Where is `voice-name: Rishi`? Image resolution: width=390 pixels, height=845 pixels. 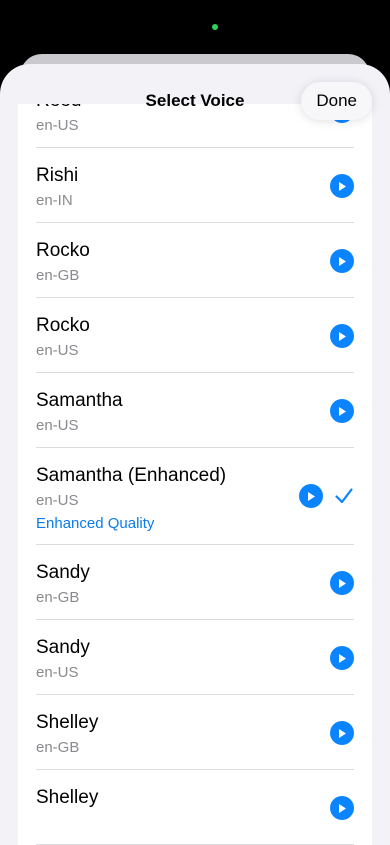 voice-name: Rishi is located at coordinates (57, 175).